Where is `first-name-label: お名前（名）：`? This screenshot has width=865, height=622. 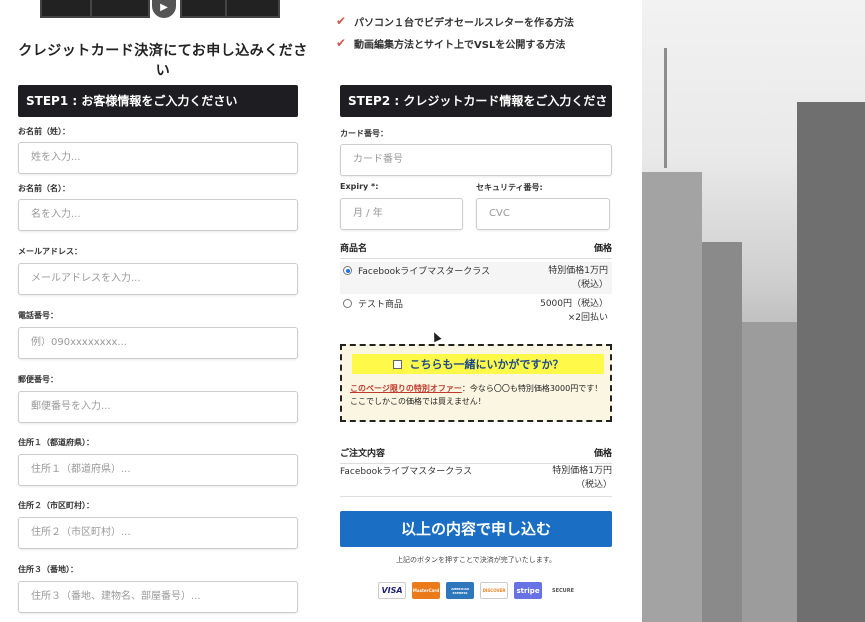
first-name-label: お名前（名）： is located at coordinates (44, 188).